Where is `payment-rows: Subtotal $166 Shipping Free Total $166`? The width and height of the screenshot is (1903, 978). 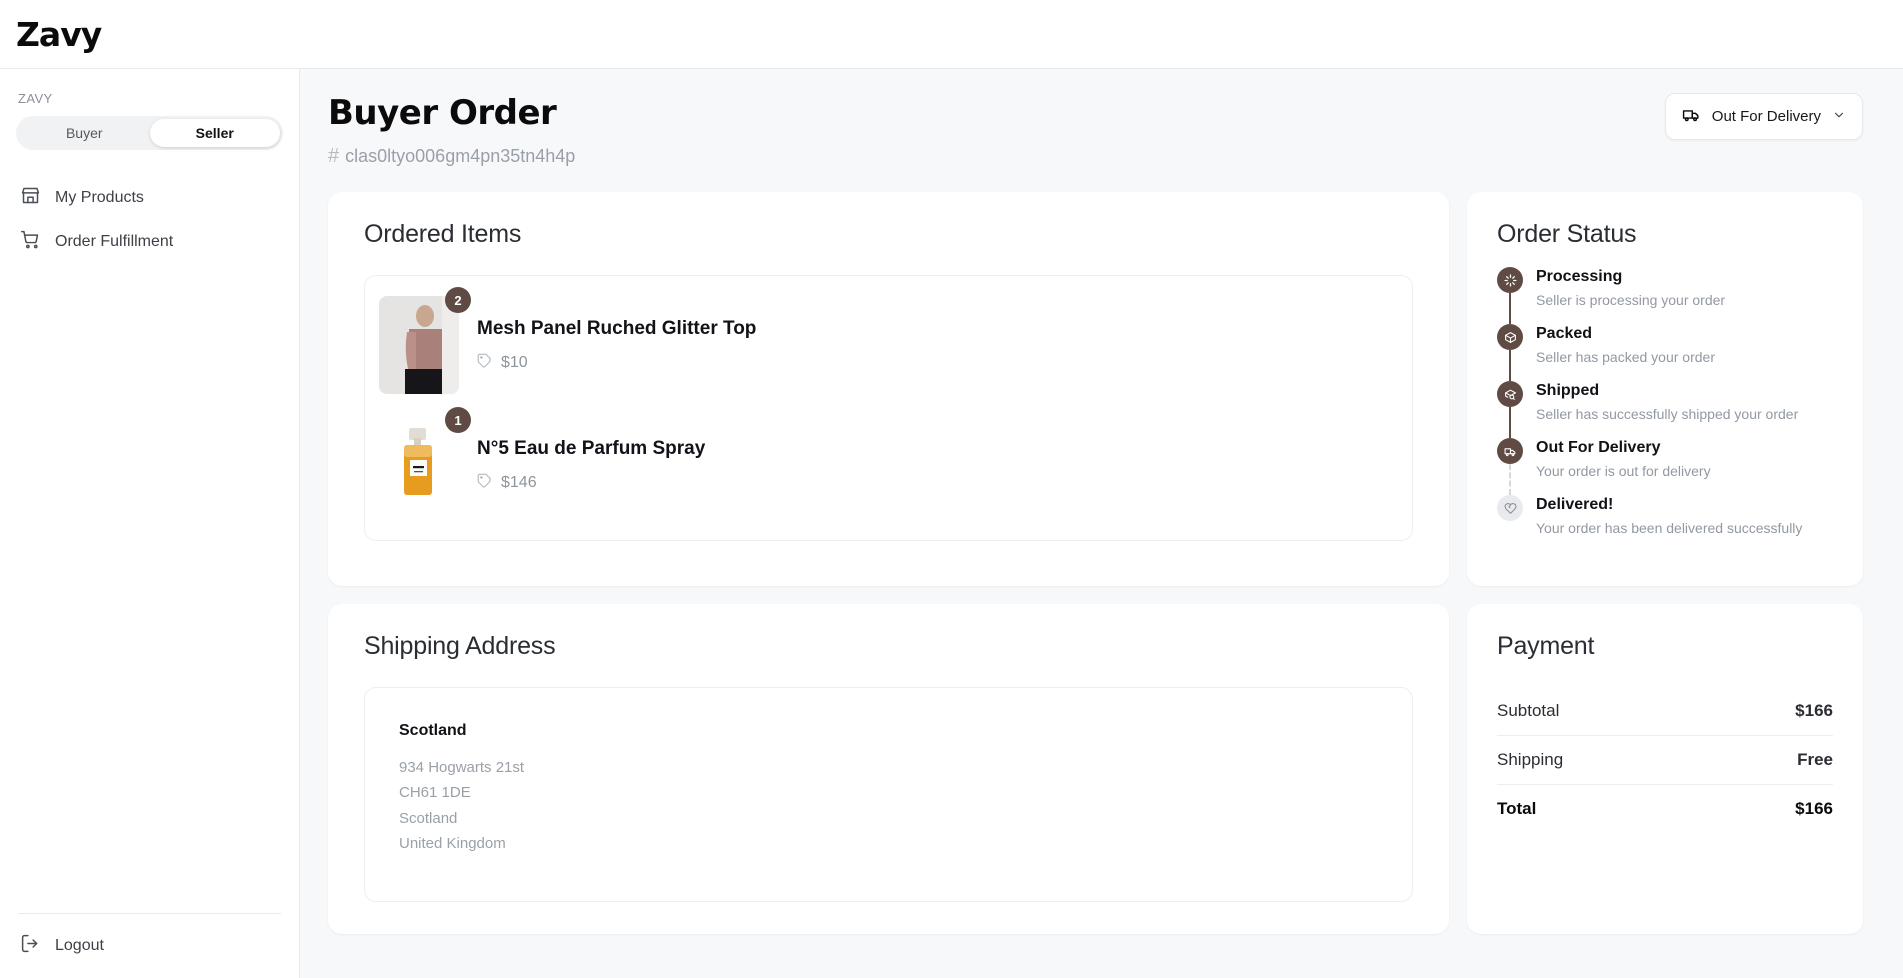 payment-rows: Subtotal $166 Shipping Free Total $166 is located at coordinates (1665, 760).